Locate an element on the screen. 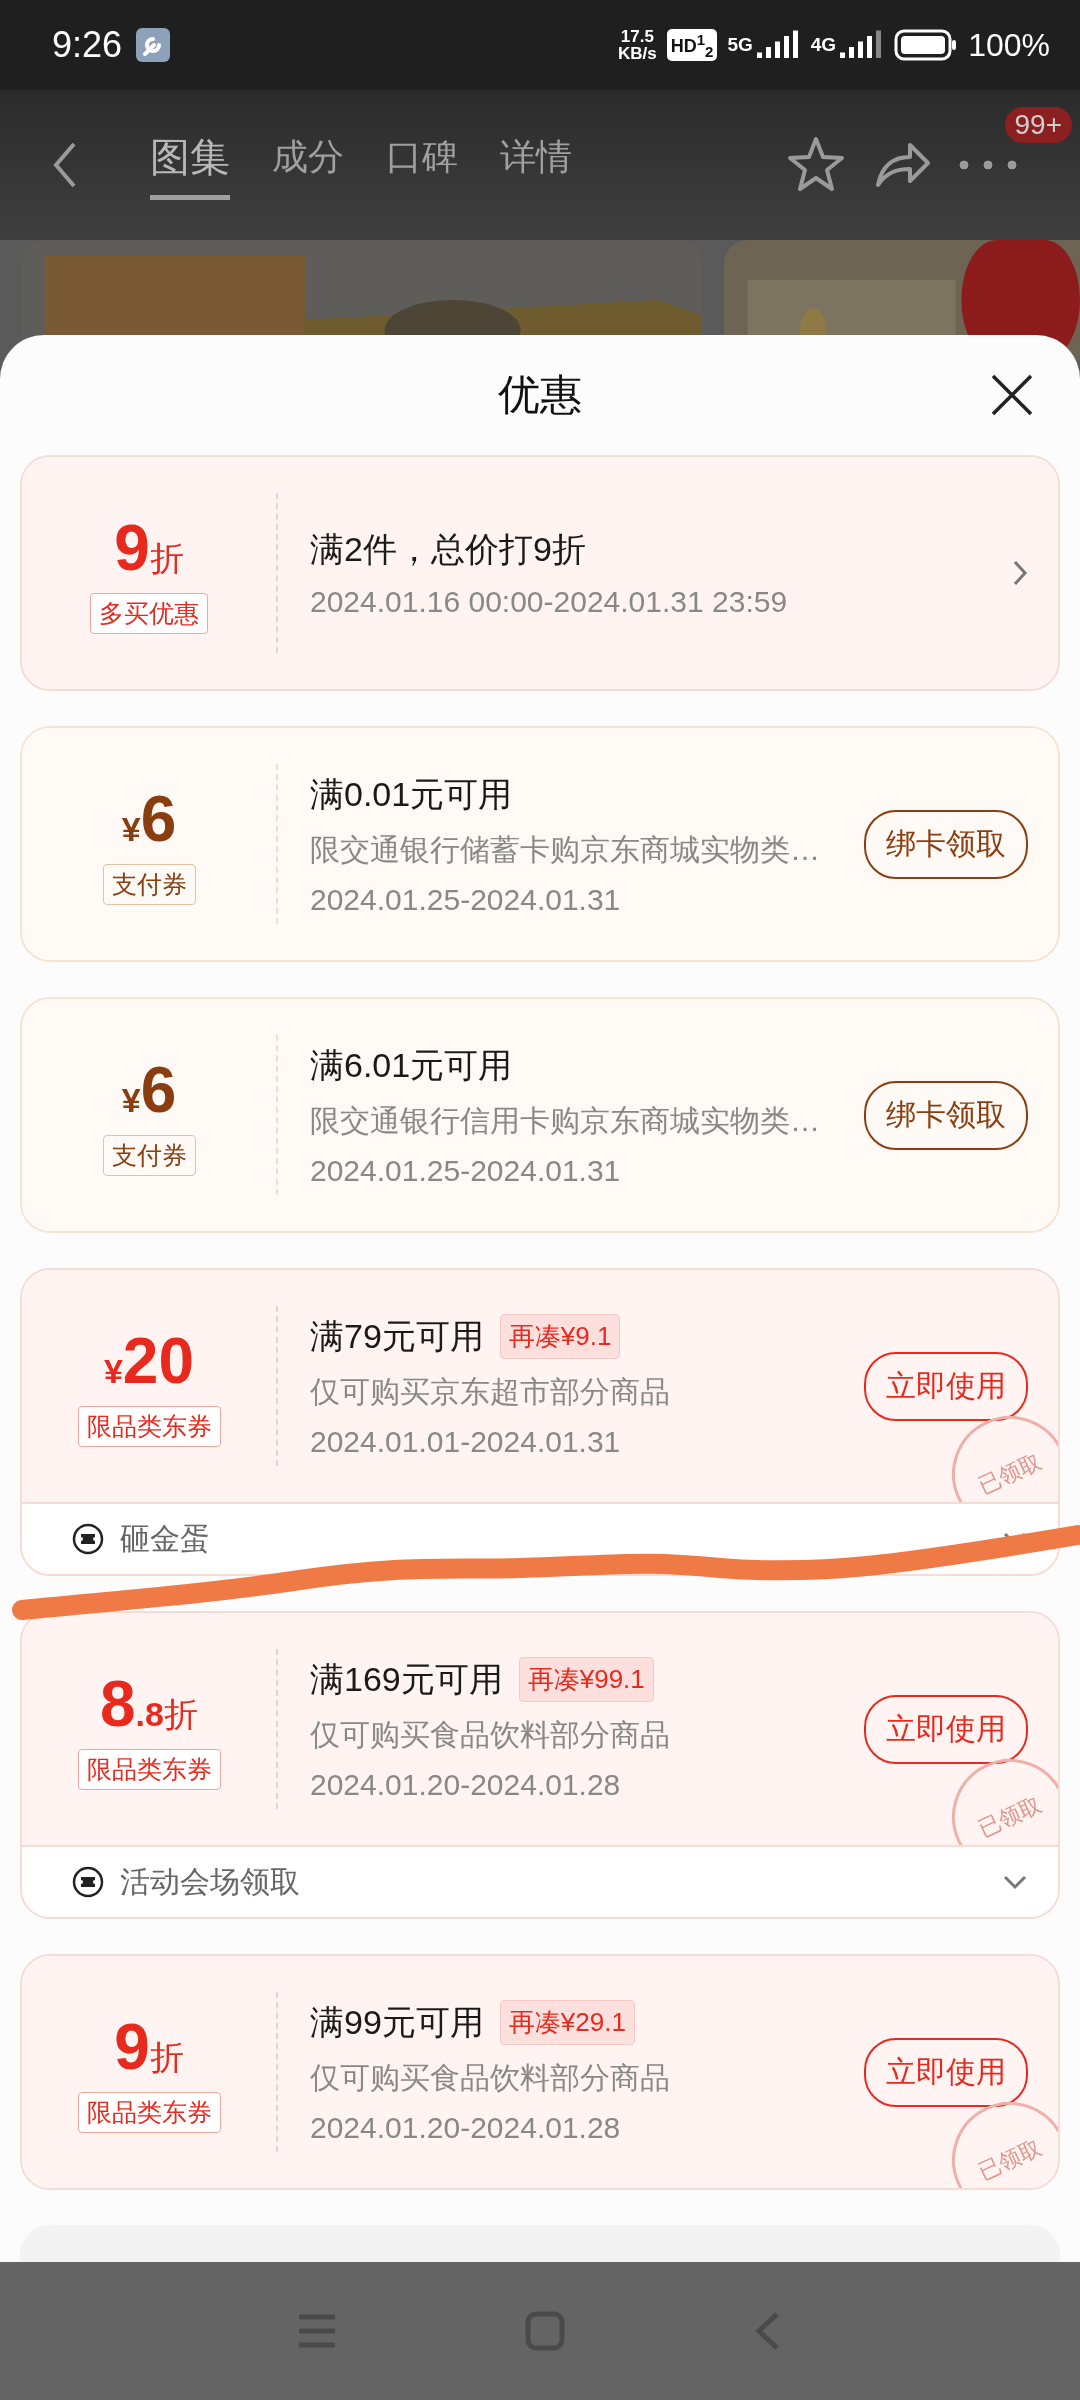  network-label: 5G is located at coordinates (740, 45).